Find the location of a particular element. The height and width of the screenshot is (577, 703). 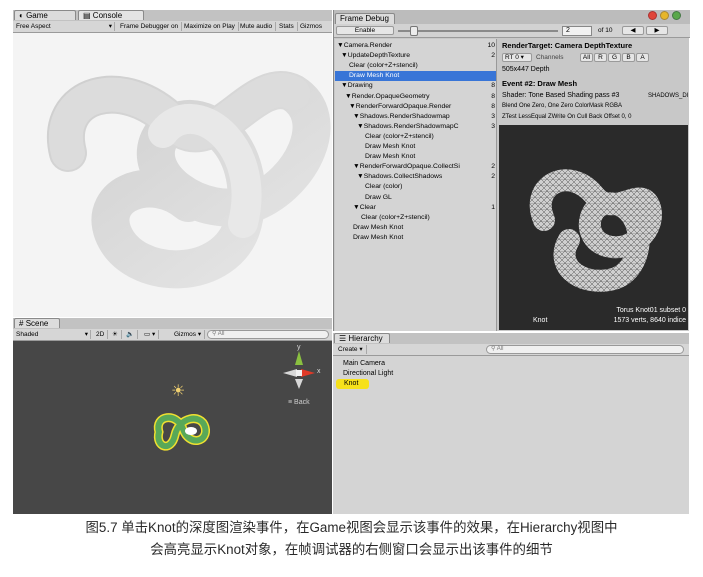

tree-row-label: ▼Render.OpaqueGeometry is located at coordinates (387, 96).